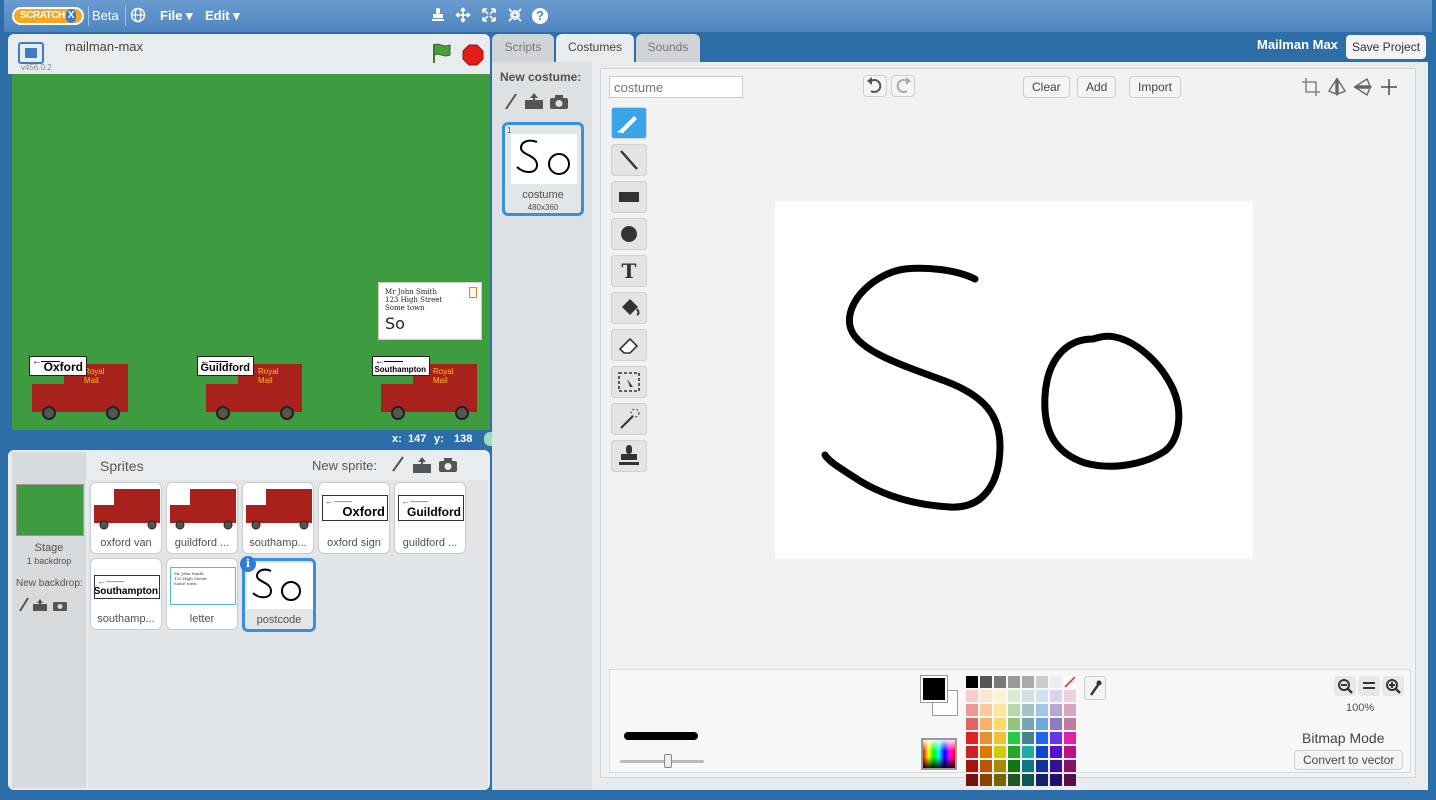  I want to click on edit-menu: Edit ▾, so click(222, 16).